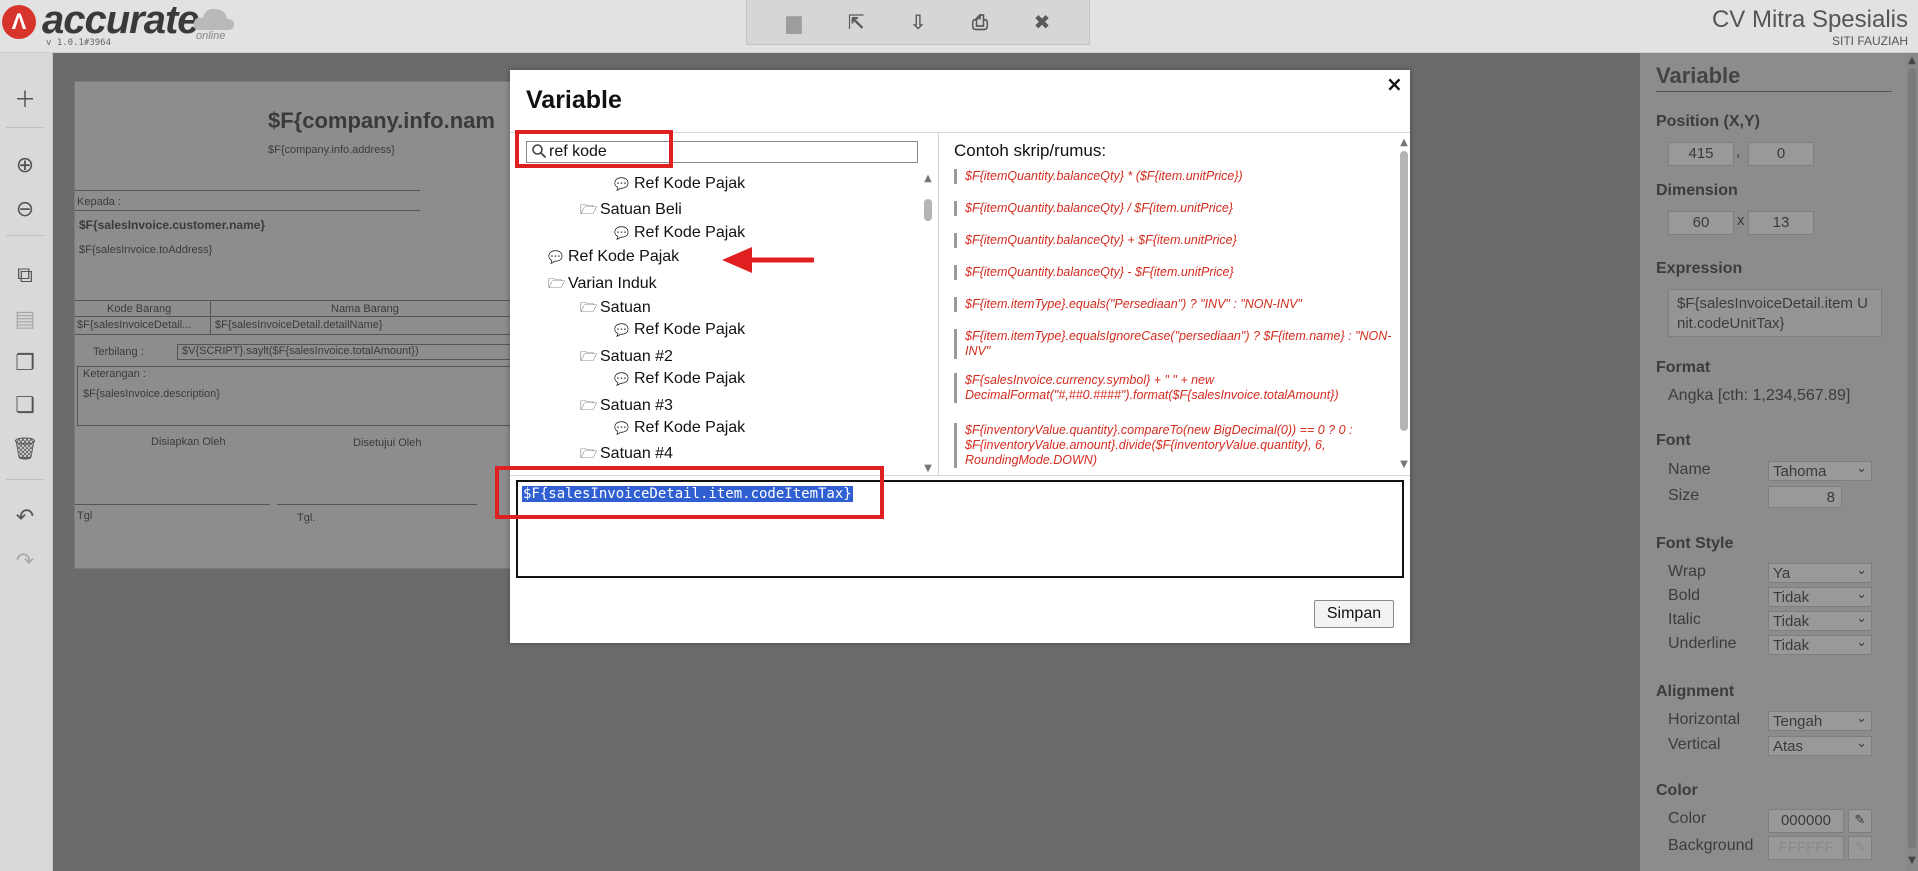  Describe the element at coordinates (99, 202) in the screenshot. I see `kepada-label: Kepada :` at that location.